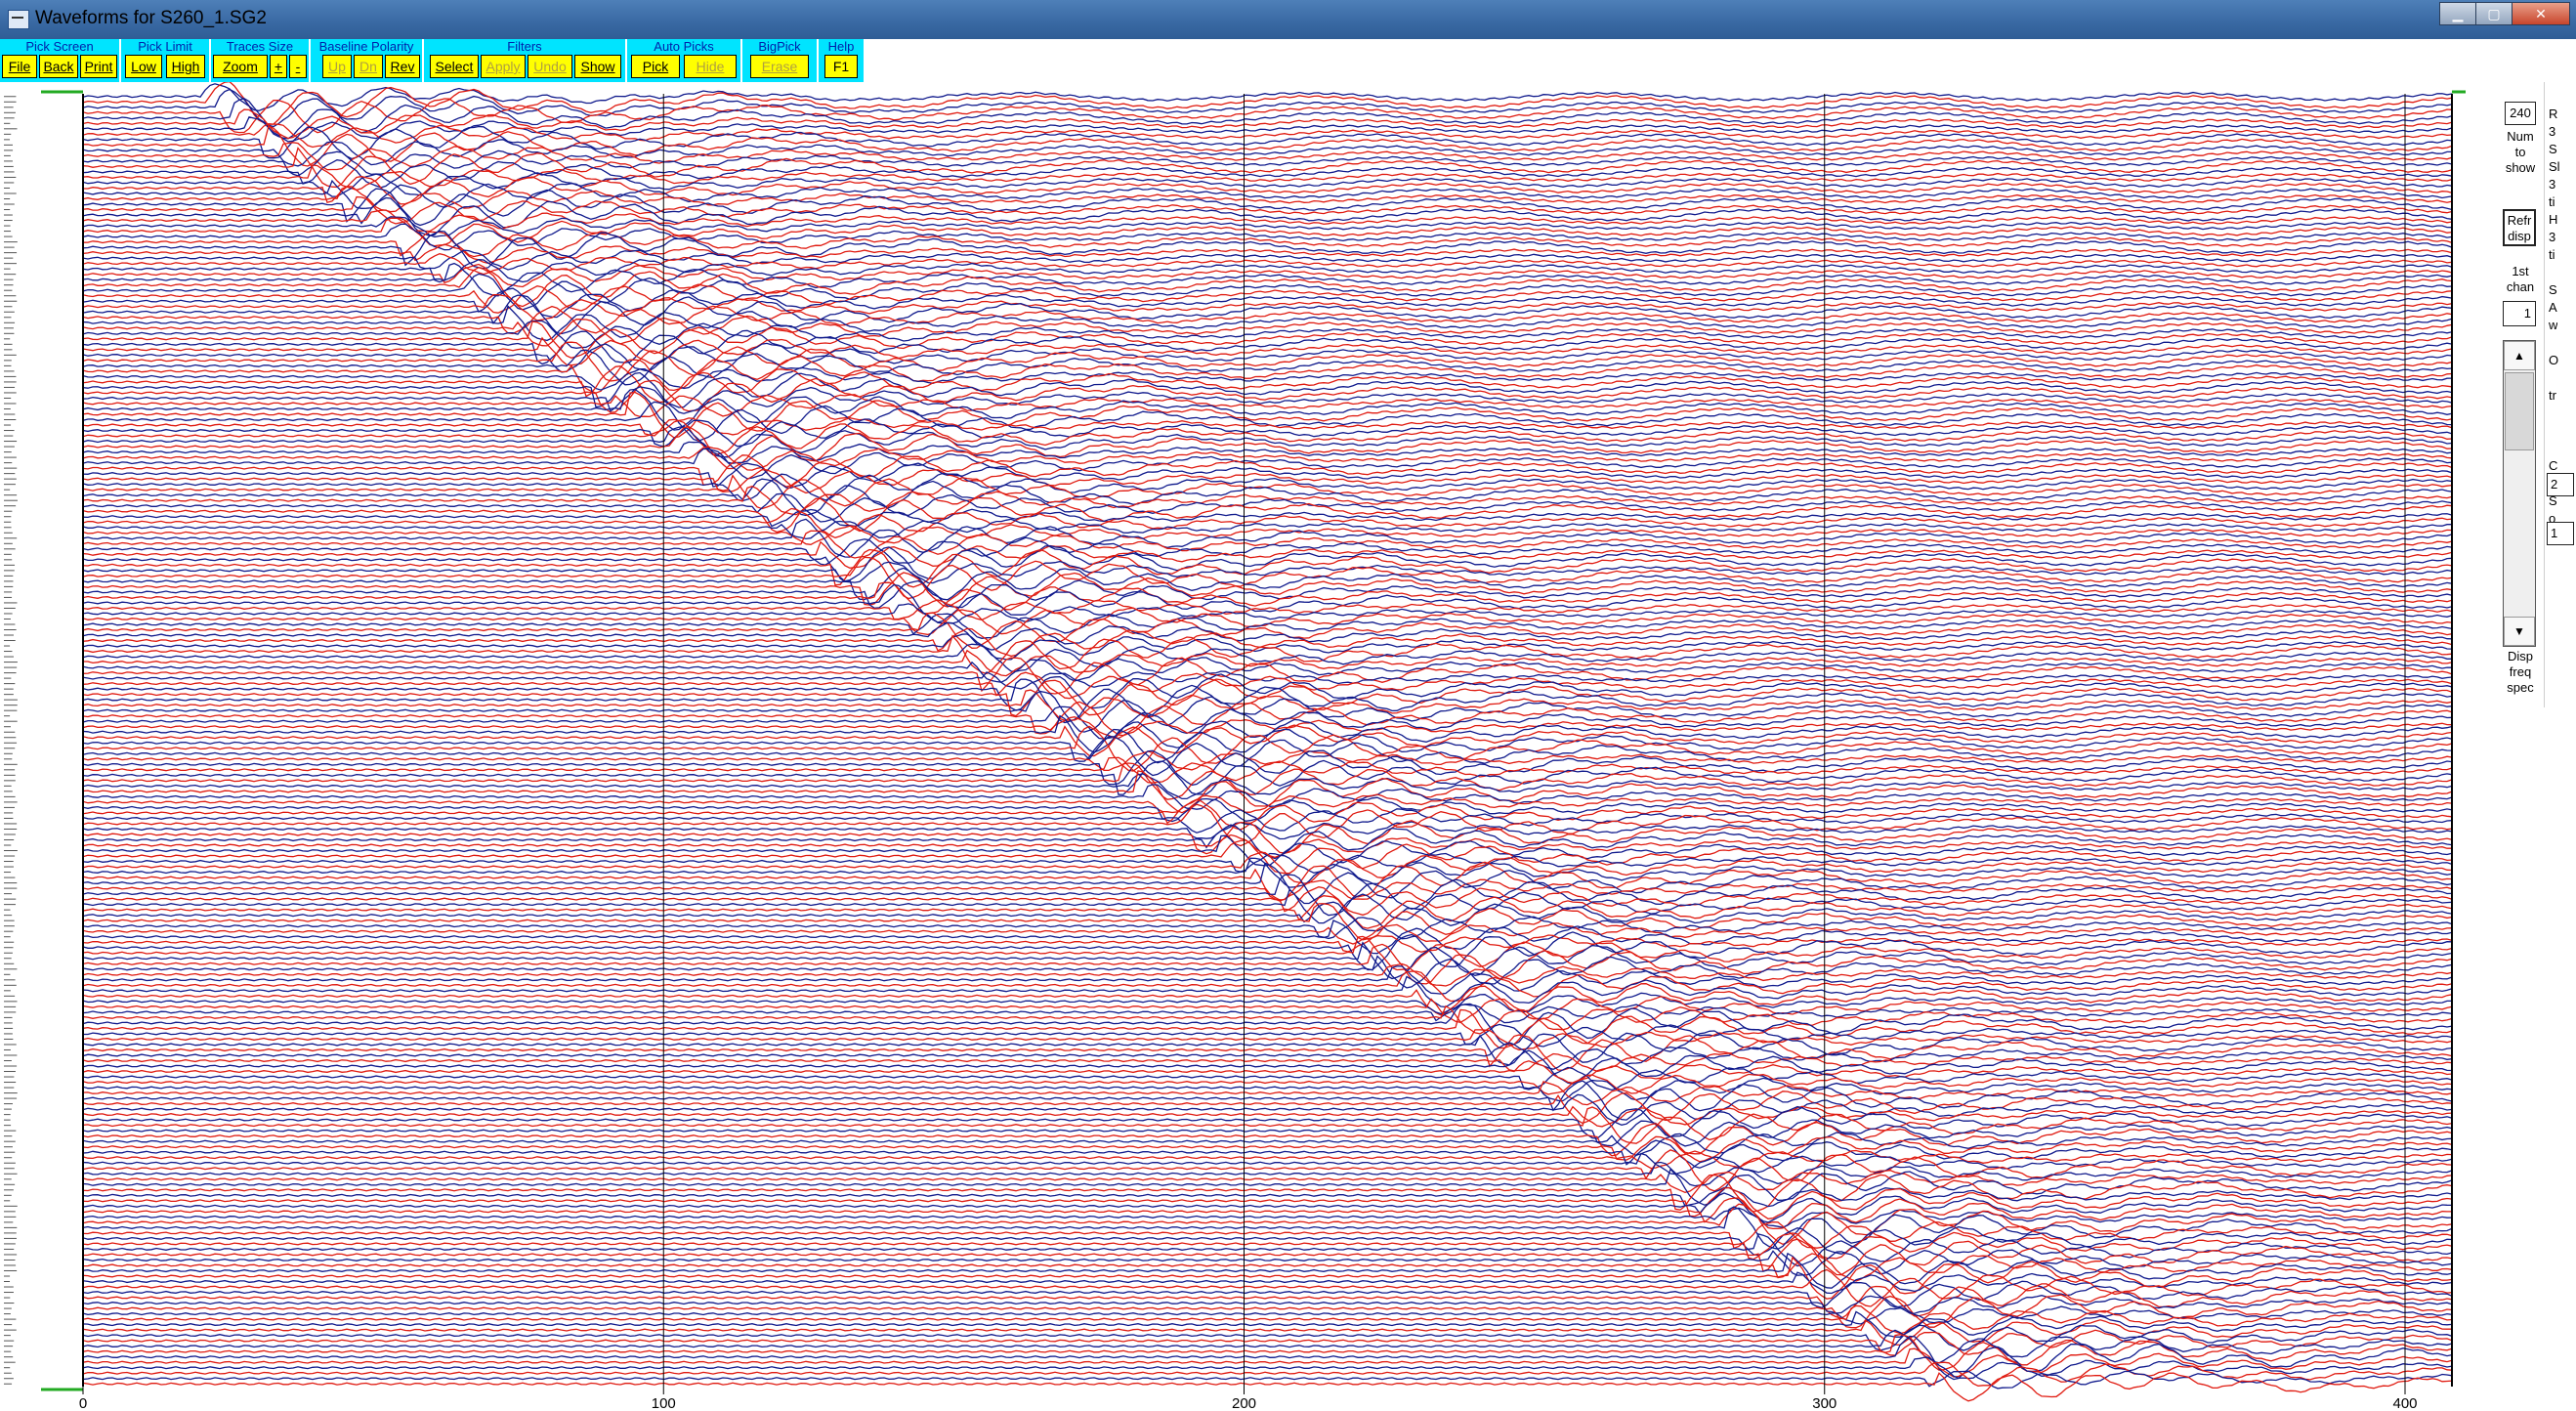 This screenshot has width=2576, height=1411. I want to click on high-button: High, so click(185, 66).